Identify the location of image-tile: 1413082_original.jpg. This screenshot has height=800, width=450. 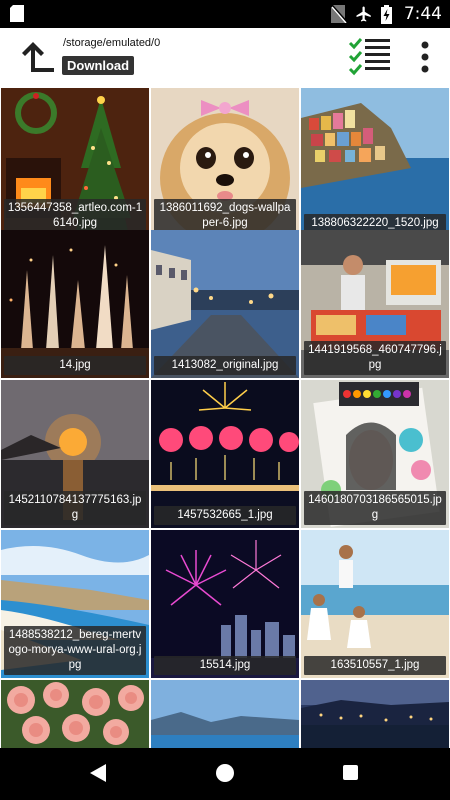
(225, 304).